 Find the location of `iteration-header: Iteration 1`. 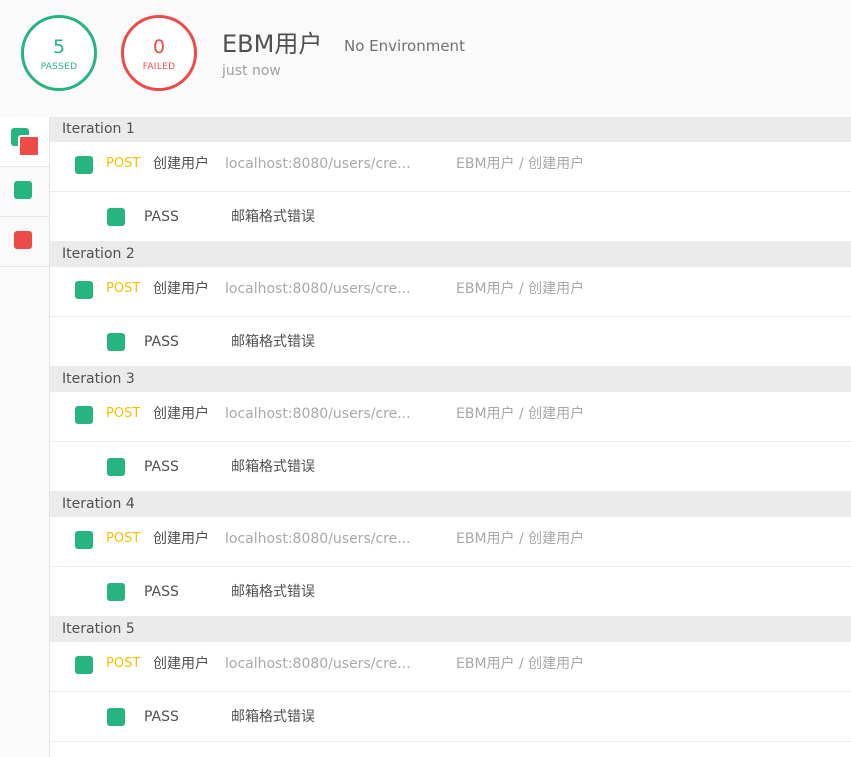

iteration-header: Iteration 1 is located at coordinates (450, 129).